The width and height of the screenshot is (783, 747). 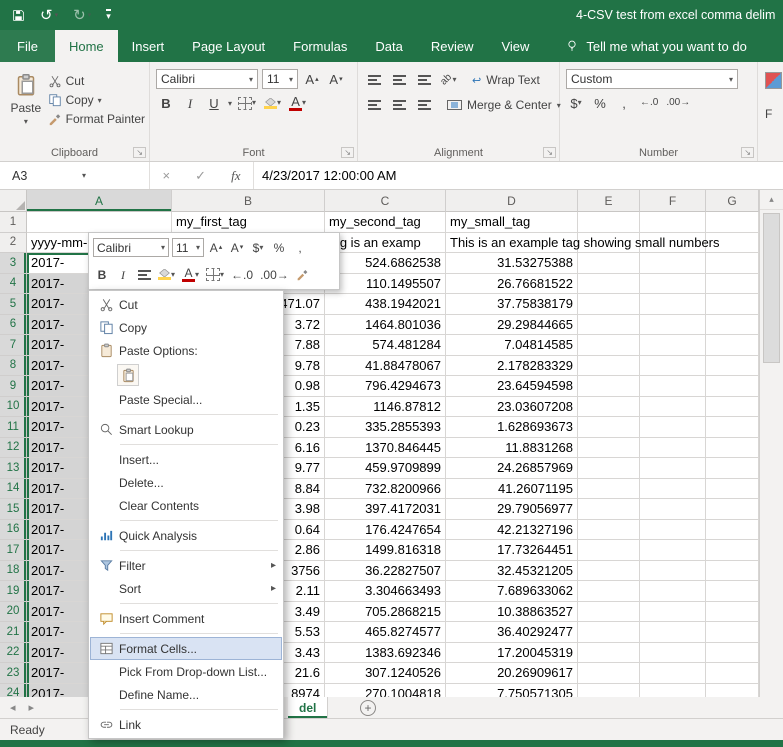 I want to click on cell-D4: 26.76681522, so click(x=512, y=283).